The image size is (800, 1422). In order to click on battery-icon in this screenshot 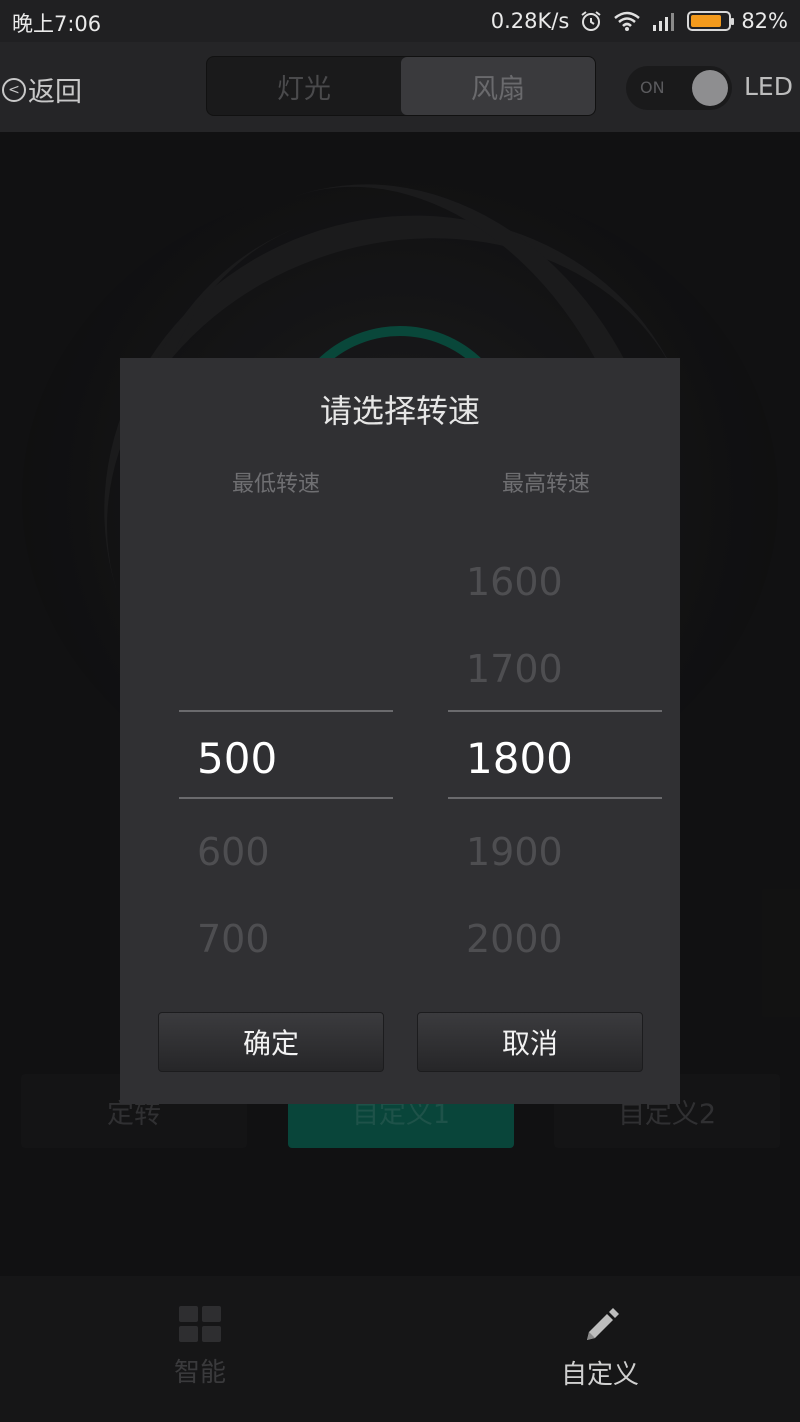, I will do `click(711, 21)`.